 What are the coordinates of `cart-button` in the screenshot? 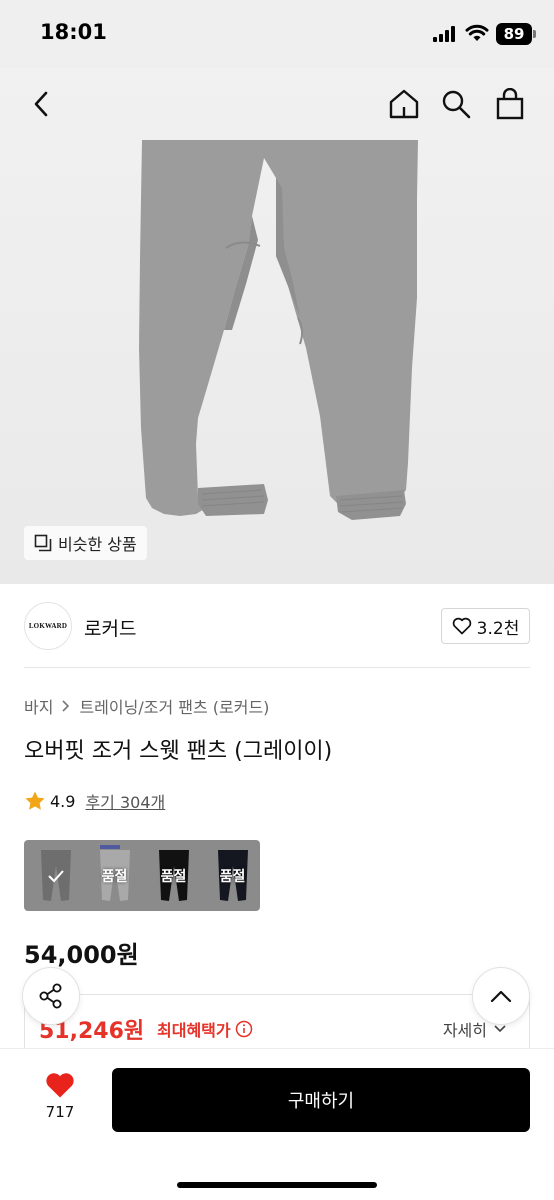 It's located at (510, 104).